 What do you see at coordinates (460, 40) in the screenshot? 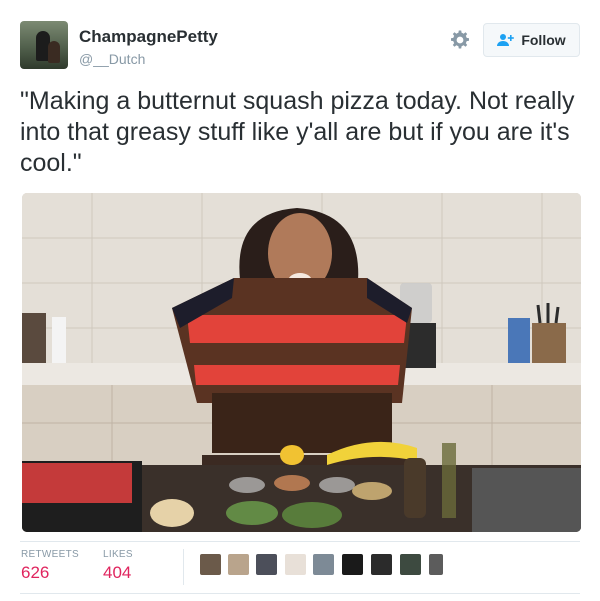
I see `gear-icon` at bounding box center [460, 40].